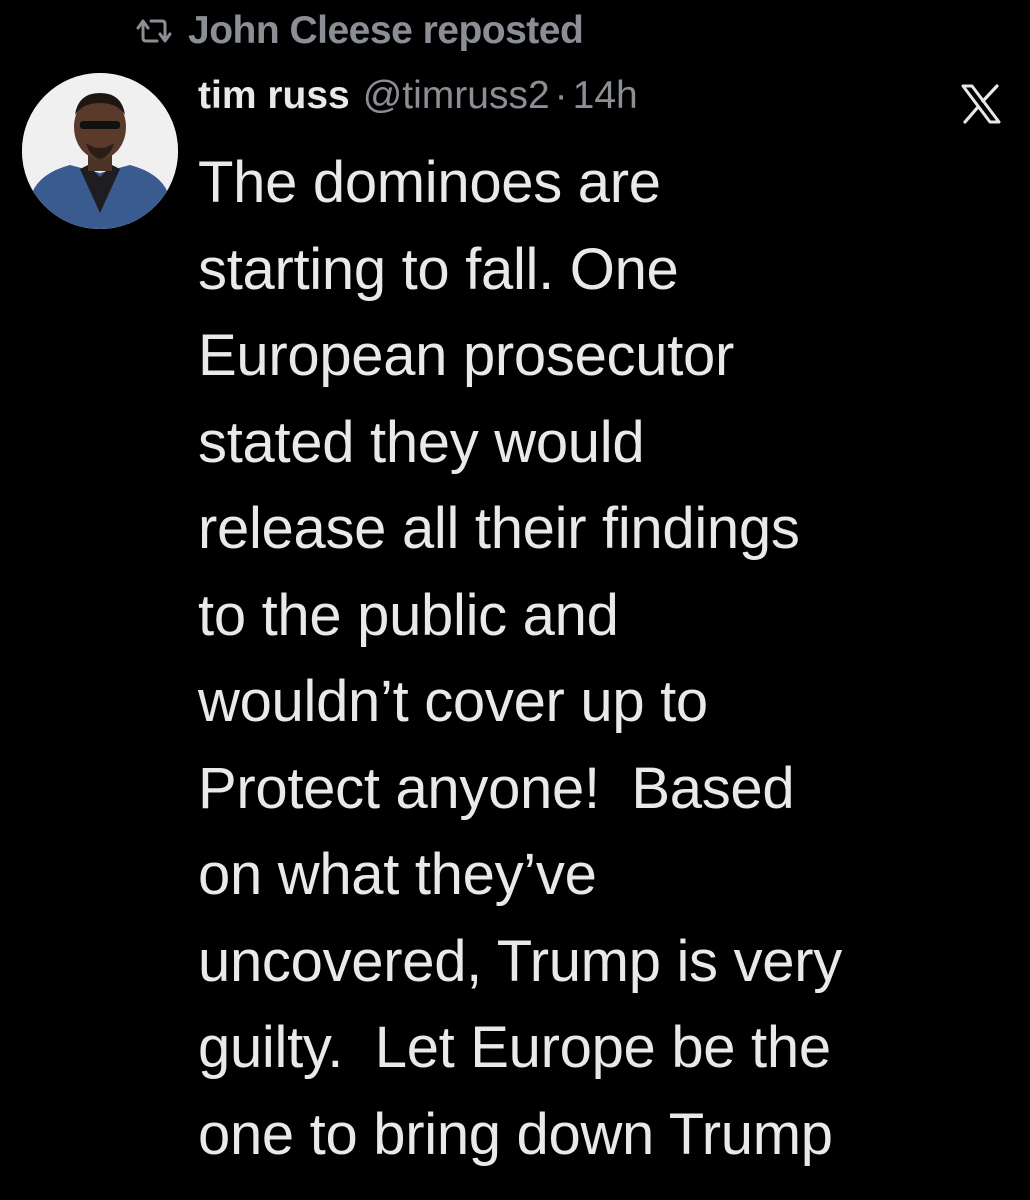  Describe the element at coordinates (499, 528) in the screenshot. I see `post-text-line: release all their findings` at that location.